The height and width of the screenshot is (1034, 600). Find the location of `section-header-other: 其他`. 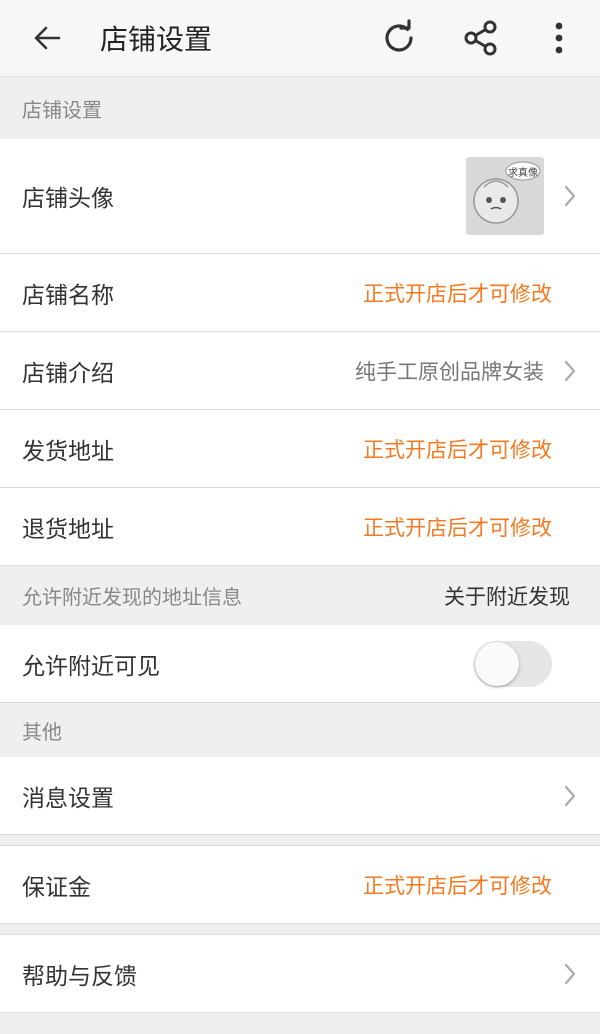

section-header-other: 其他 is located at coordinates (300, 730).